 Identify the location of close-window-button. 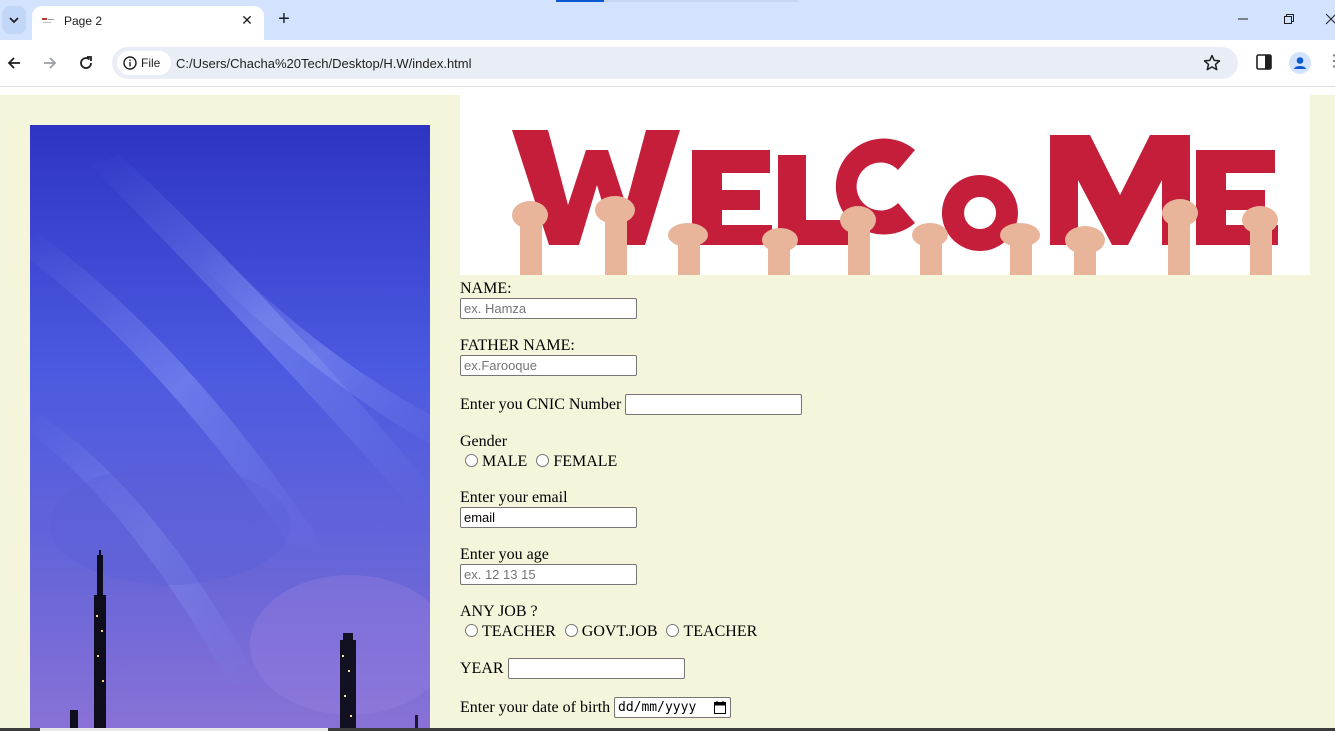
(1326, 20).